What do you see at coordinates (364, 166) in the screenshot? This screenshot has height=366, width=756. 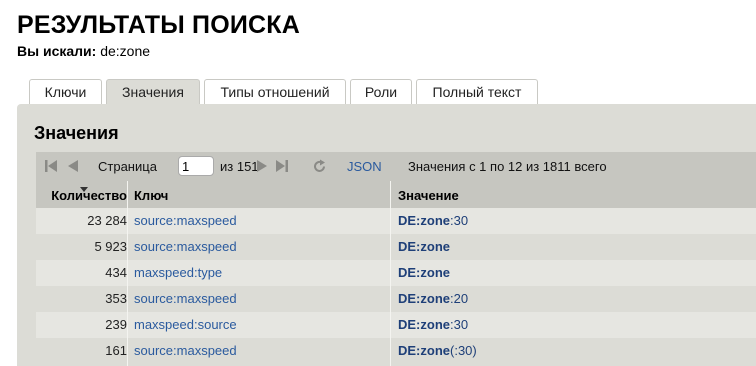 I see `json-link: JSON` at bounding box center [364, 166].